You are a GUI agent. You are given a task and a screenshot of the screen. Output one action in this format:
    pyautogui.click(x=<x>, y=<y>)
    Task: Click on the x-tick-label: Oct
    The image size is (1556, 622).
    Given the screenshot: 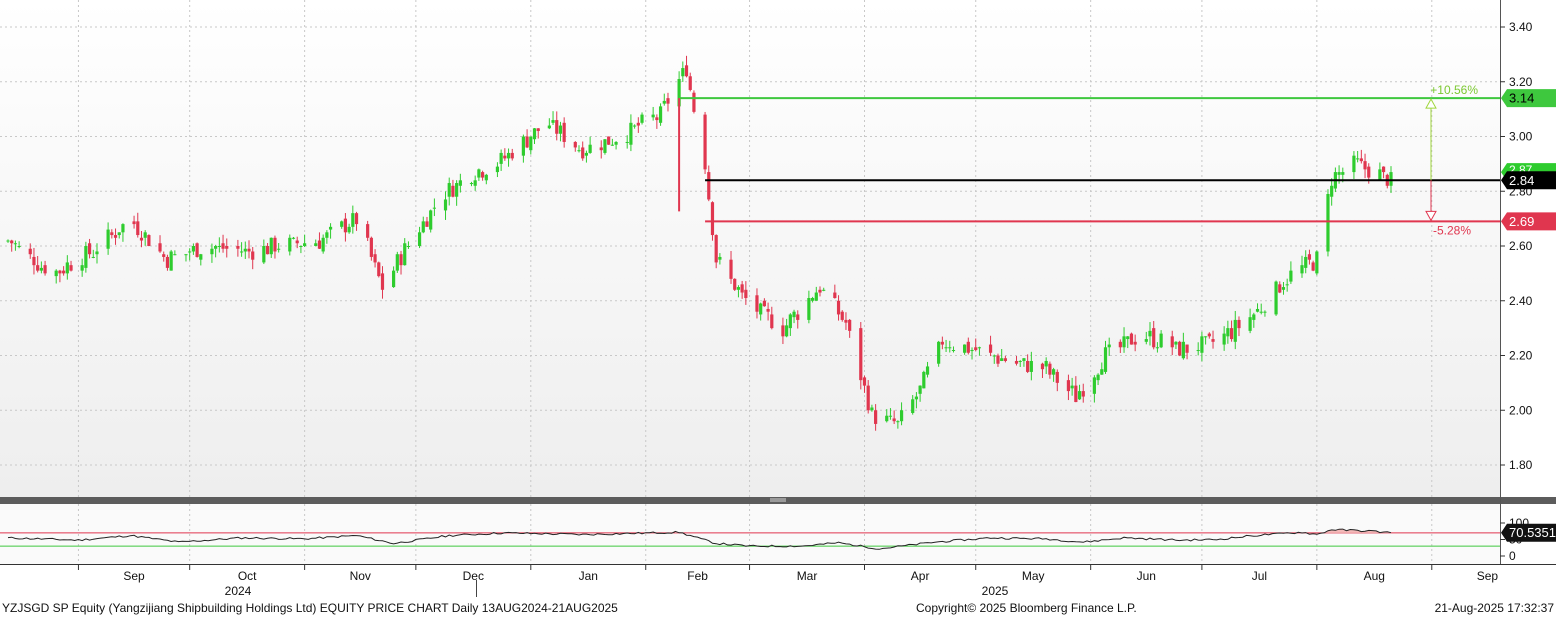 What is the action you would take?
    pyautogui.click(x=247, y=576)
    